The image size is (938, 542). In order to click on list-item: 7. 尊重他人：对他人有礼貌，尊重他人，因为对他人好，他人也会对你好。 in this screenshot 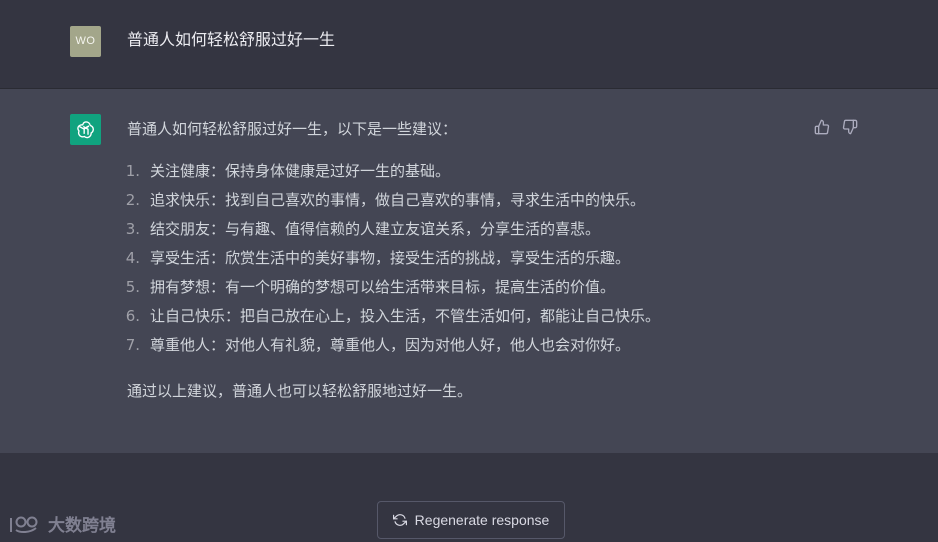, I will do `click(466, 348)`.